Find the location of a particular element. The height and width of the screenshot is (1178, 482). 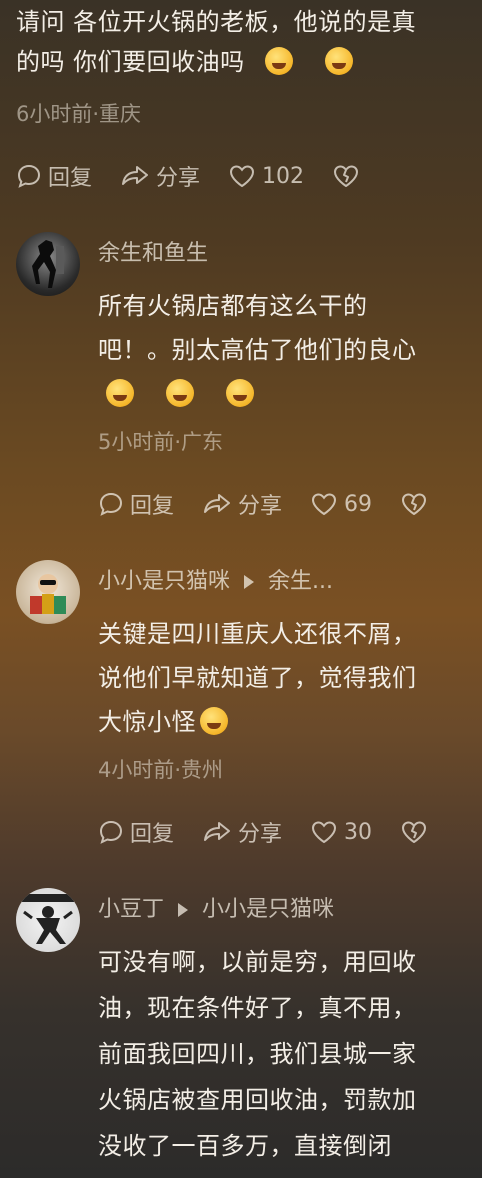

like-count: 30 is located at coordinates (358, 832).